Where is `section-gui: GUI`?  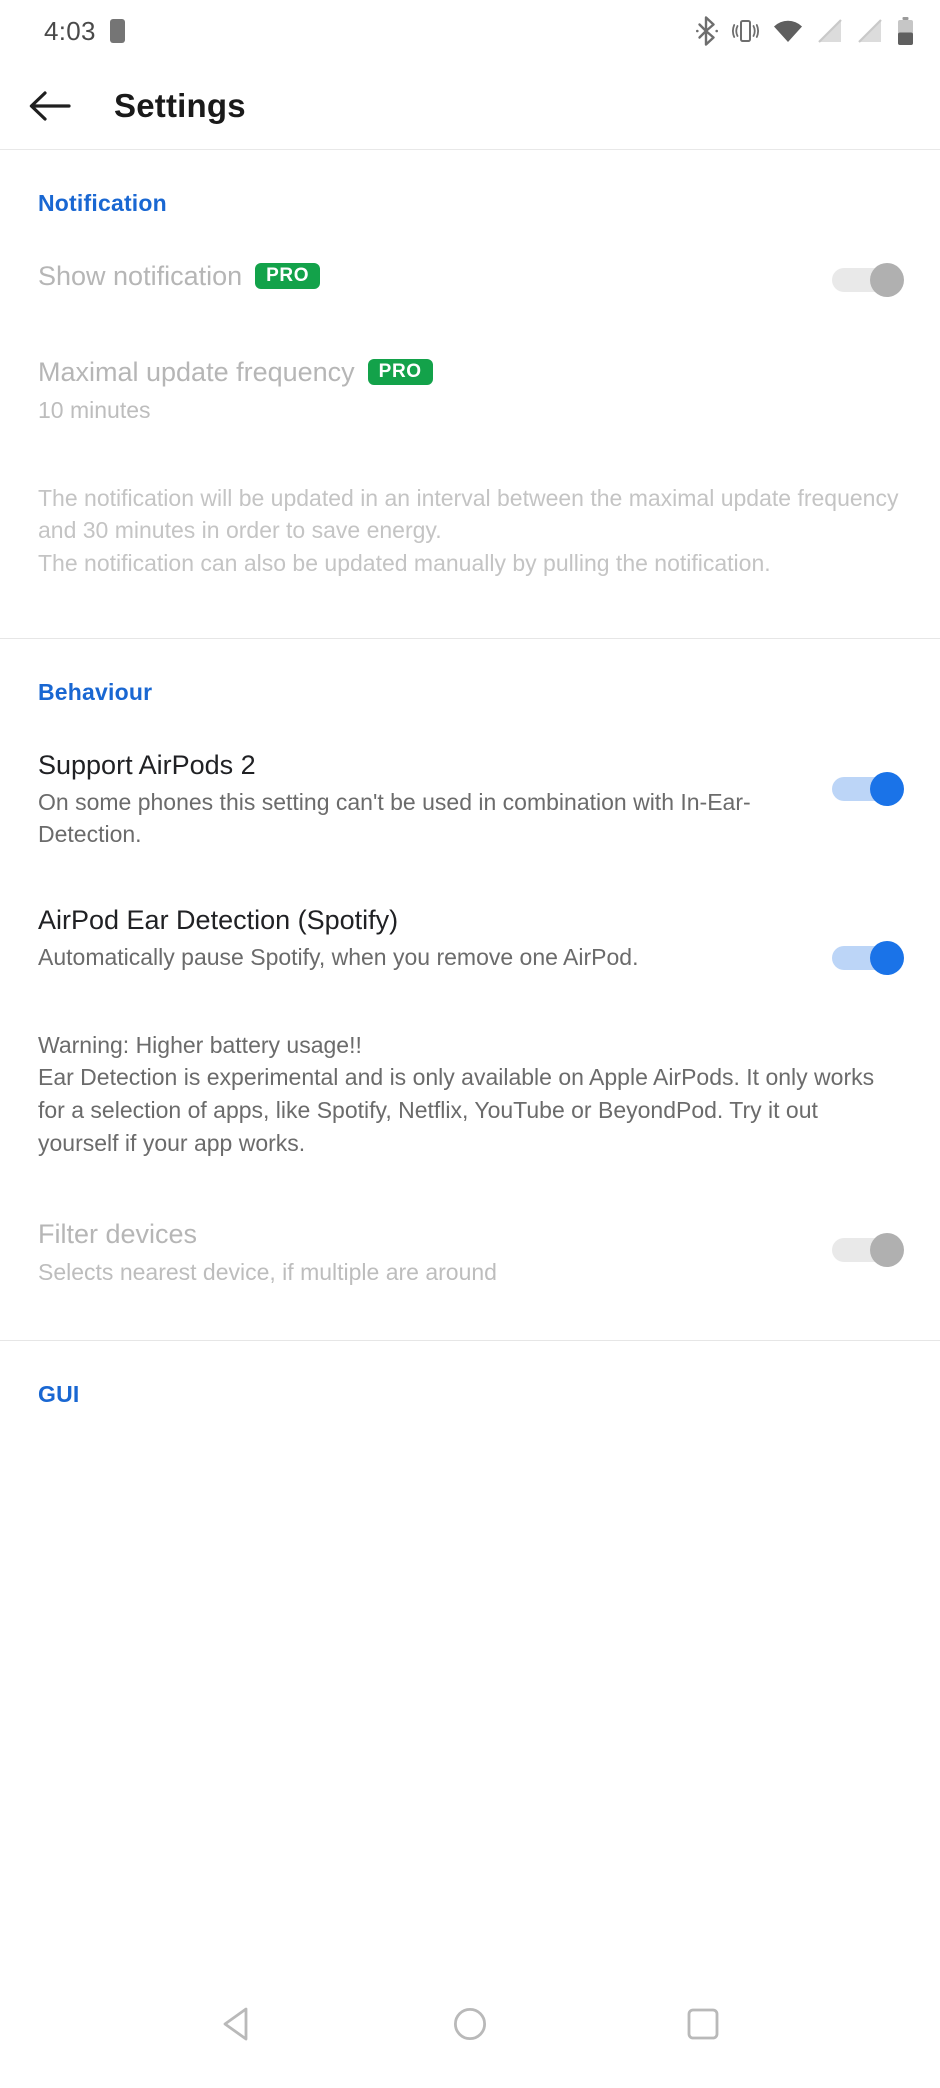 section-gui: GUI is located at coordinates (470, 1374).